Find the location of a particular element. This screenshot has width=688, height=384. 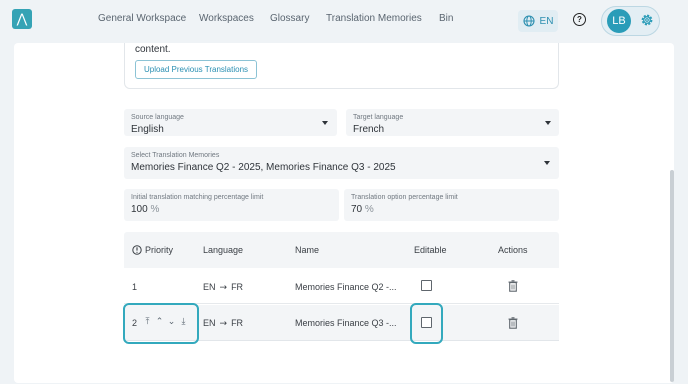

help-glyph: ? is located at coordinates (579, 19).